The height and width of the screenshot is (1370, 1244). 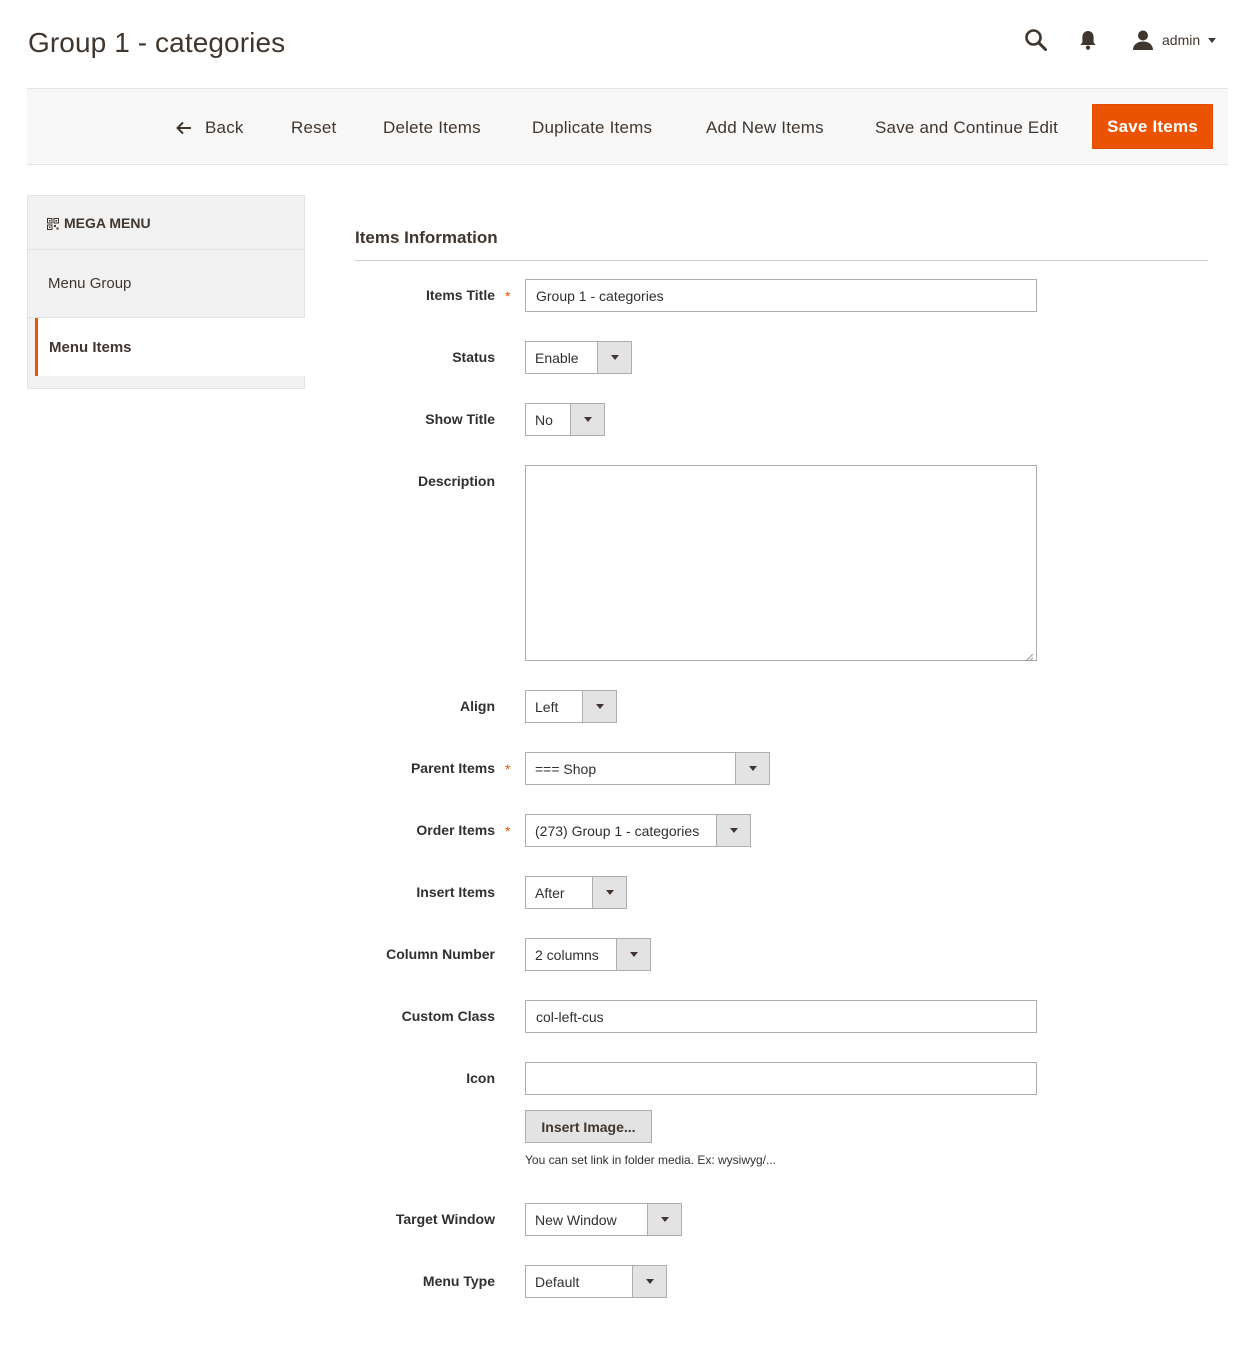 I want to click on bell-icon, so click(x=1088, y=40).